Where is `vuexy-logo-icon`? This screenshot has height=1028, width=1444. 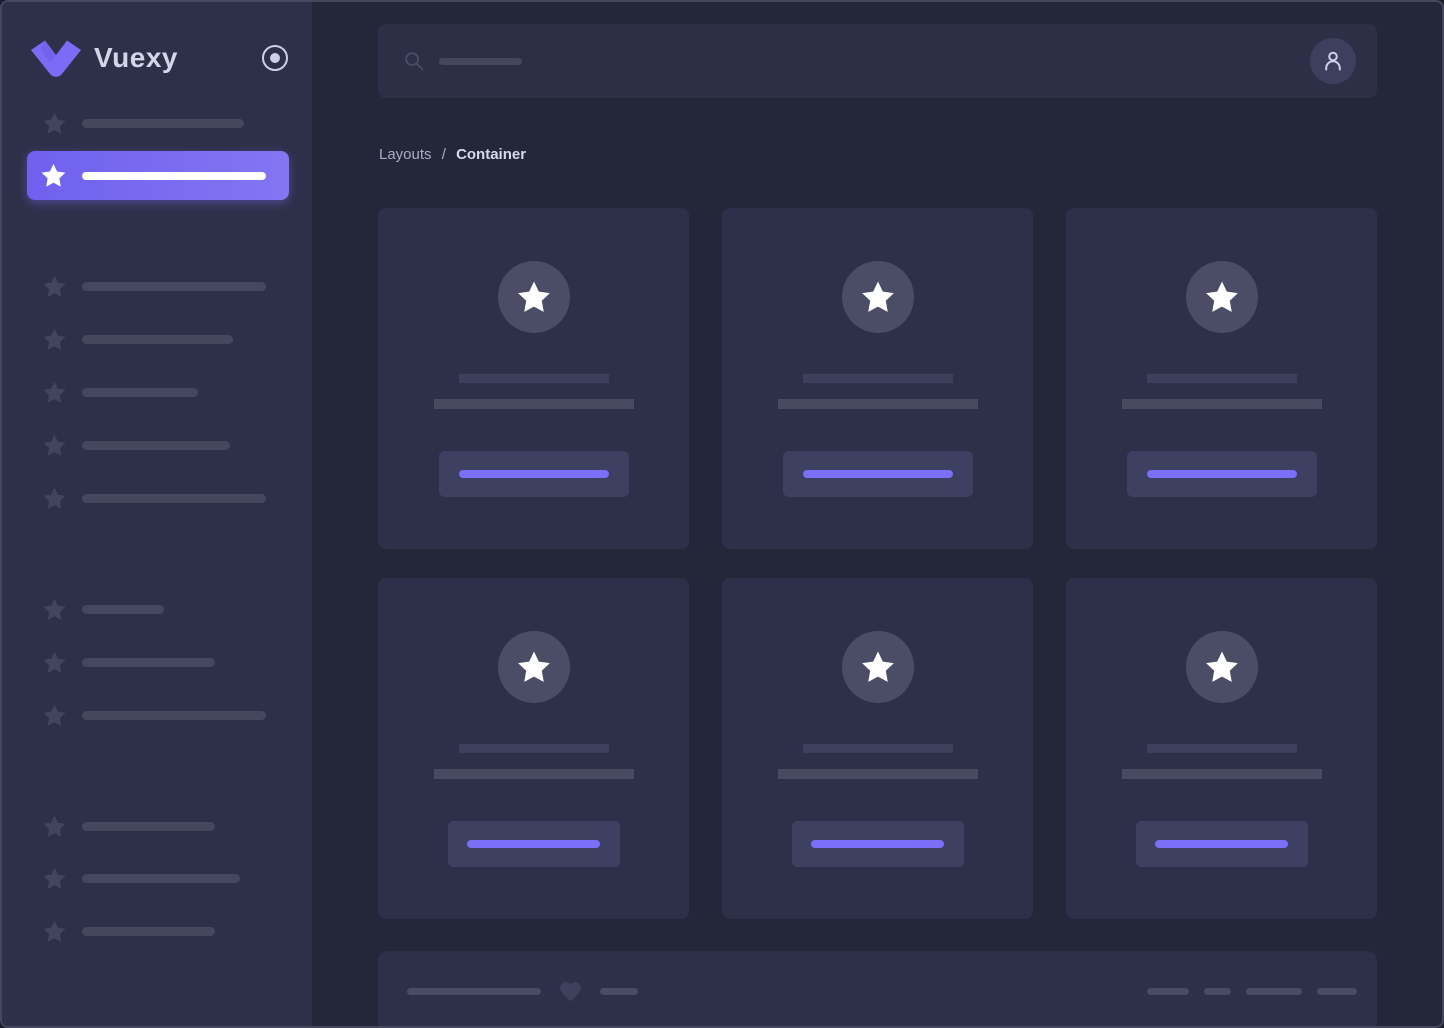
vuexy-logo-icon is located at coordinates (56, 58).